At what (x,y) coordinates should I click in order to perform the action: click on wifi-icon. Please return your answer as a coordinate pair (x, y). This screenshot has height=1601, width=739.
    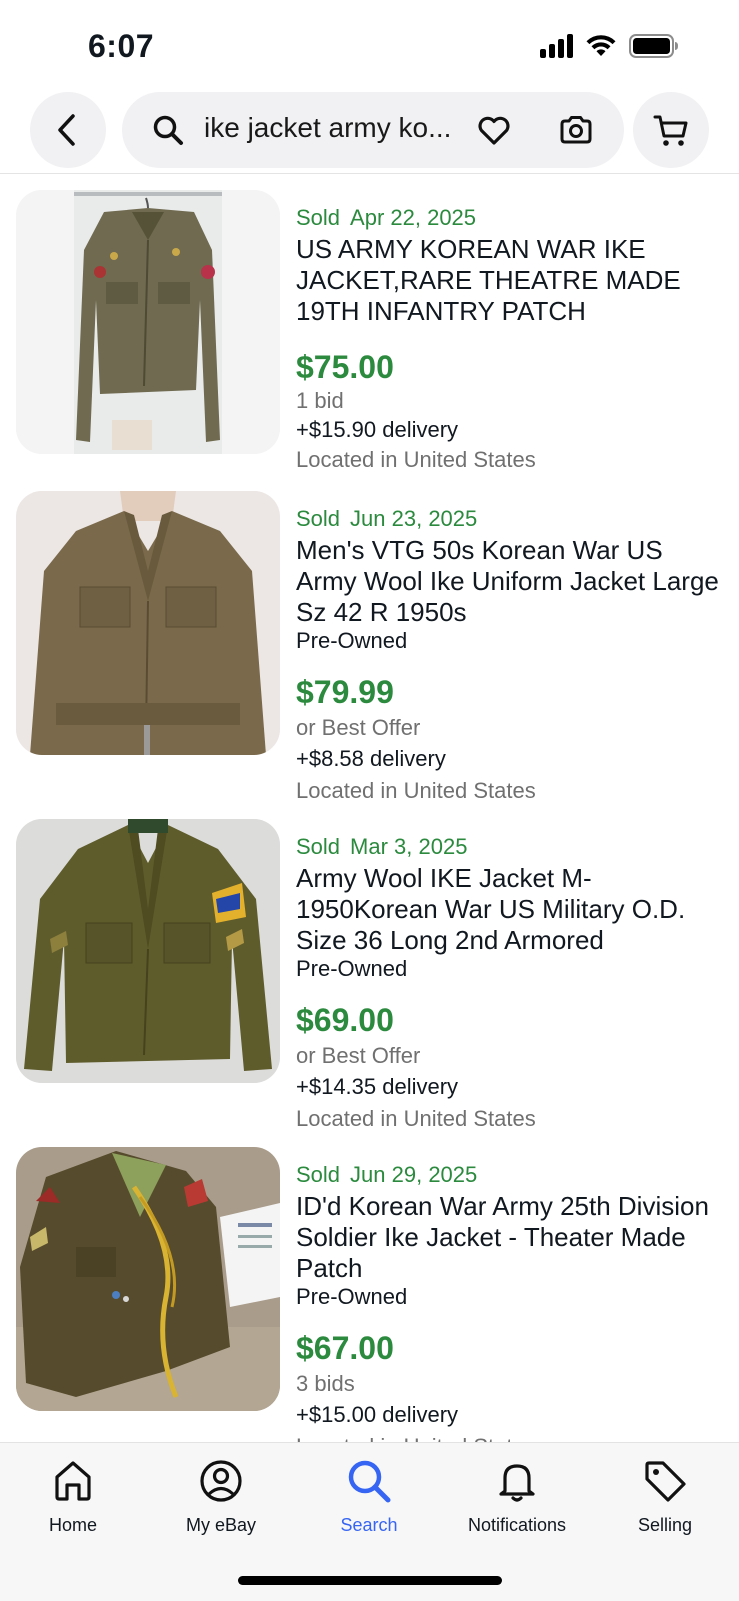
    Looking at the image, I should click on (601, 45).